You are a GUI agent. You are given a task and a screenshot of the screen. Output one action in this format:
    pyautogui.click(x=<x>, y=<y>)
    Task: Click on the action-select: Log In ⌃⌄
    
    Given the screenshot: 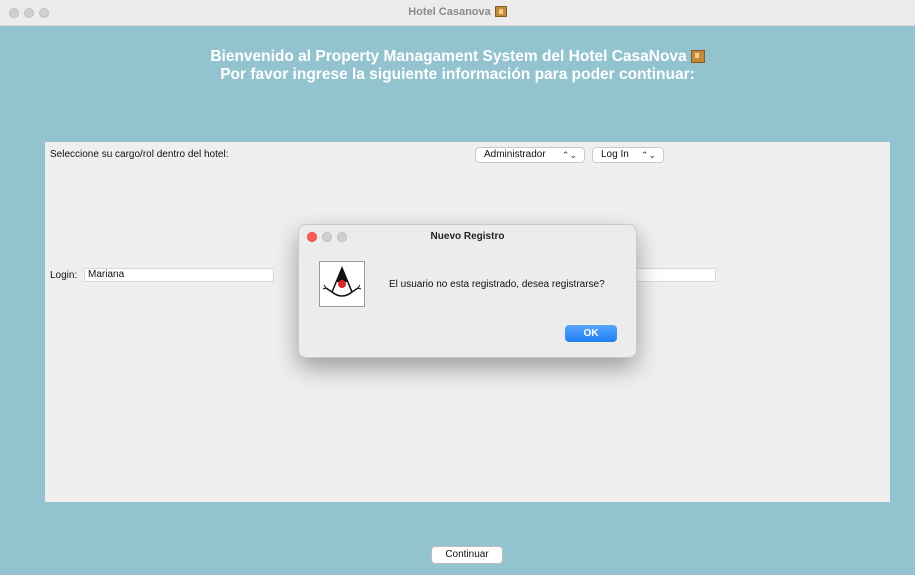 What is the action you would take?
    pyautogui.click(x=628, y=155)
    